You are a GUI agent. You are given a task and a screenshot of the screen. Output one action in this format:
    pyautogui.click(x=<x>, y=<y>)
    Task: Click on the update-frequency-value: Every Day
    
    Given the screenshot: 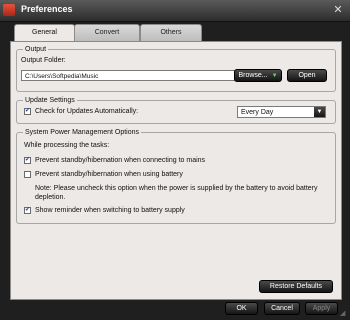 What is the action you would take?
    pyautogui.click(x=257, y=112)
    